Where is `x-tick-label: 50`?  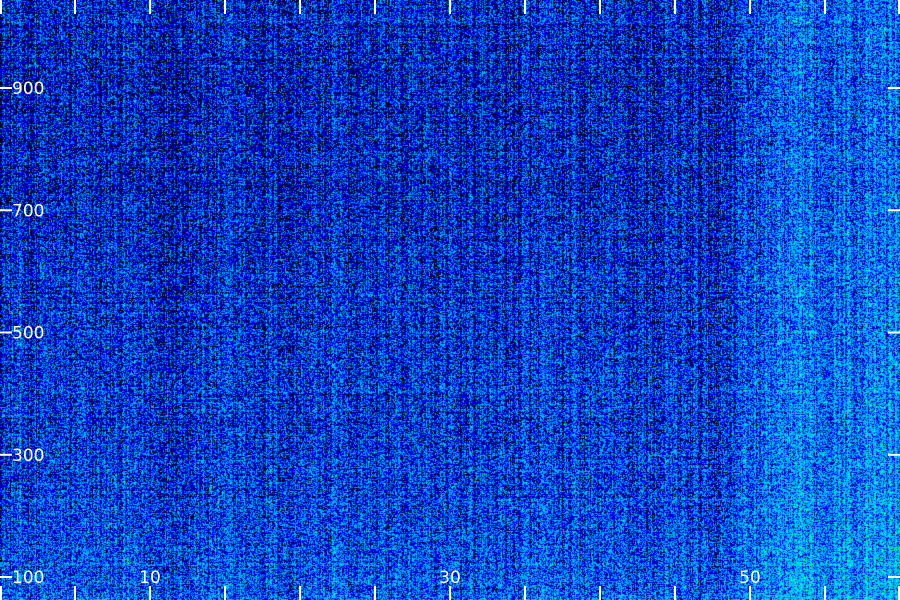
x-tick-label: 50 is located at coordinates (750, 578).